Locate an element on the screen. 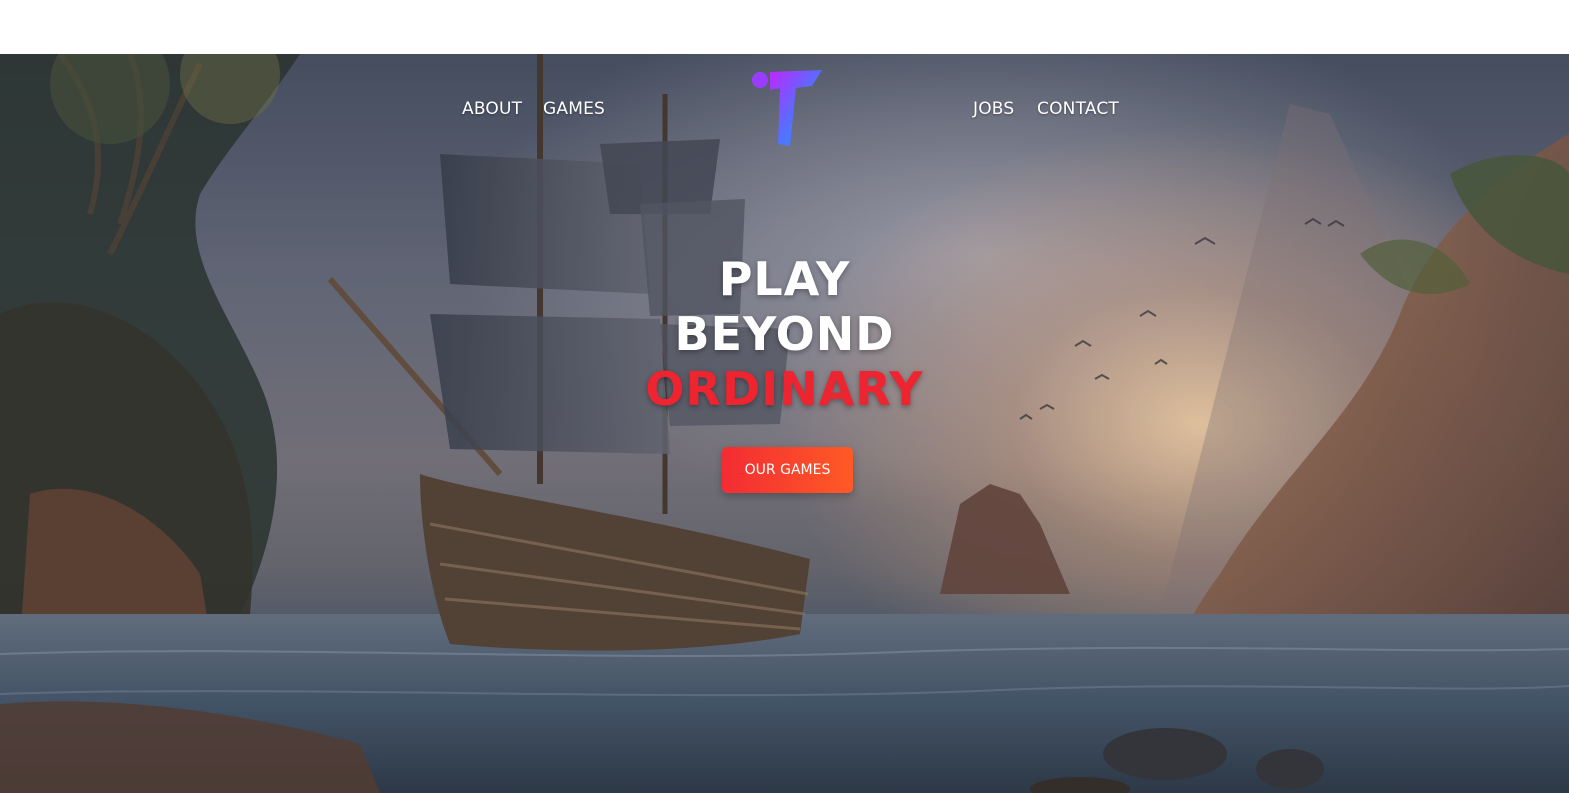  hero-headline-line-1: PLAY is located at coordinates (784, 279).